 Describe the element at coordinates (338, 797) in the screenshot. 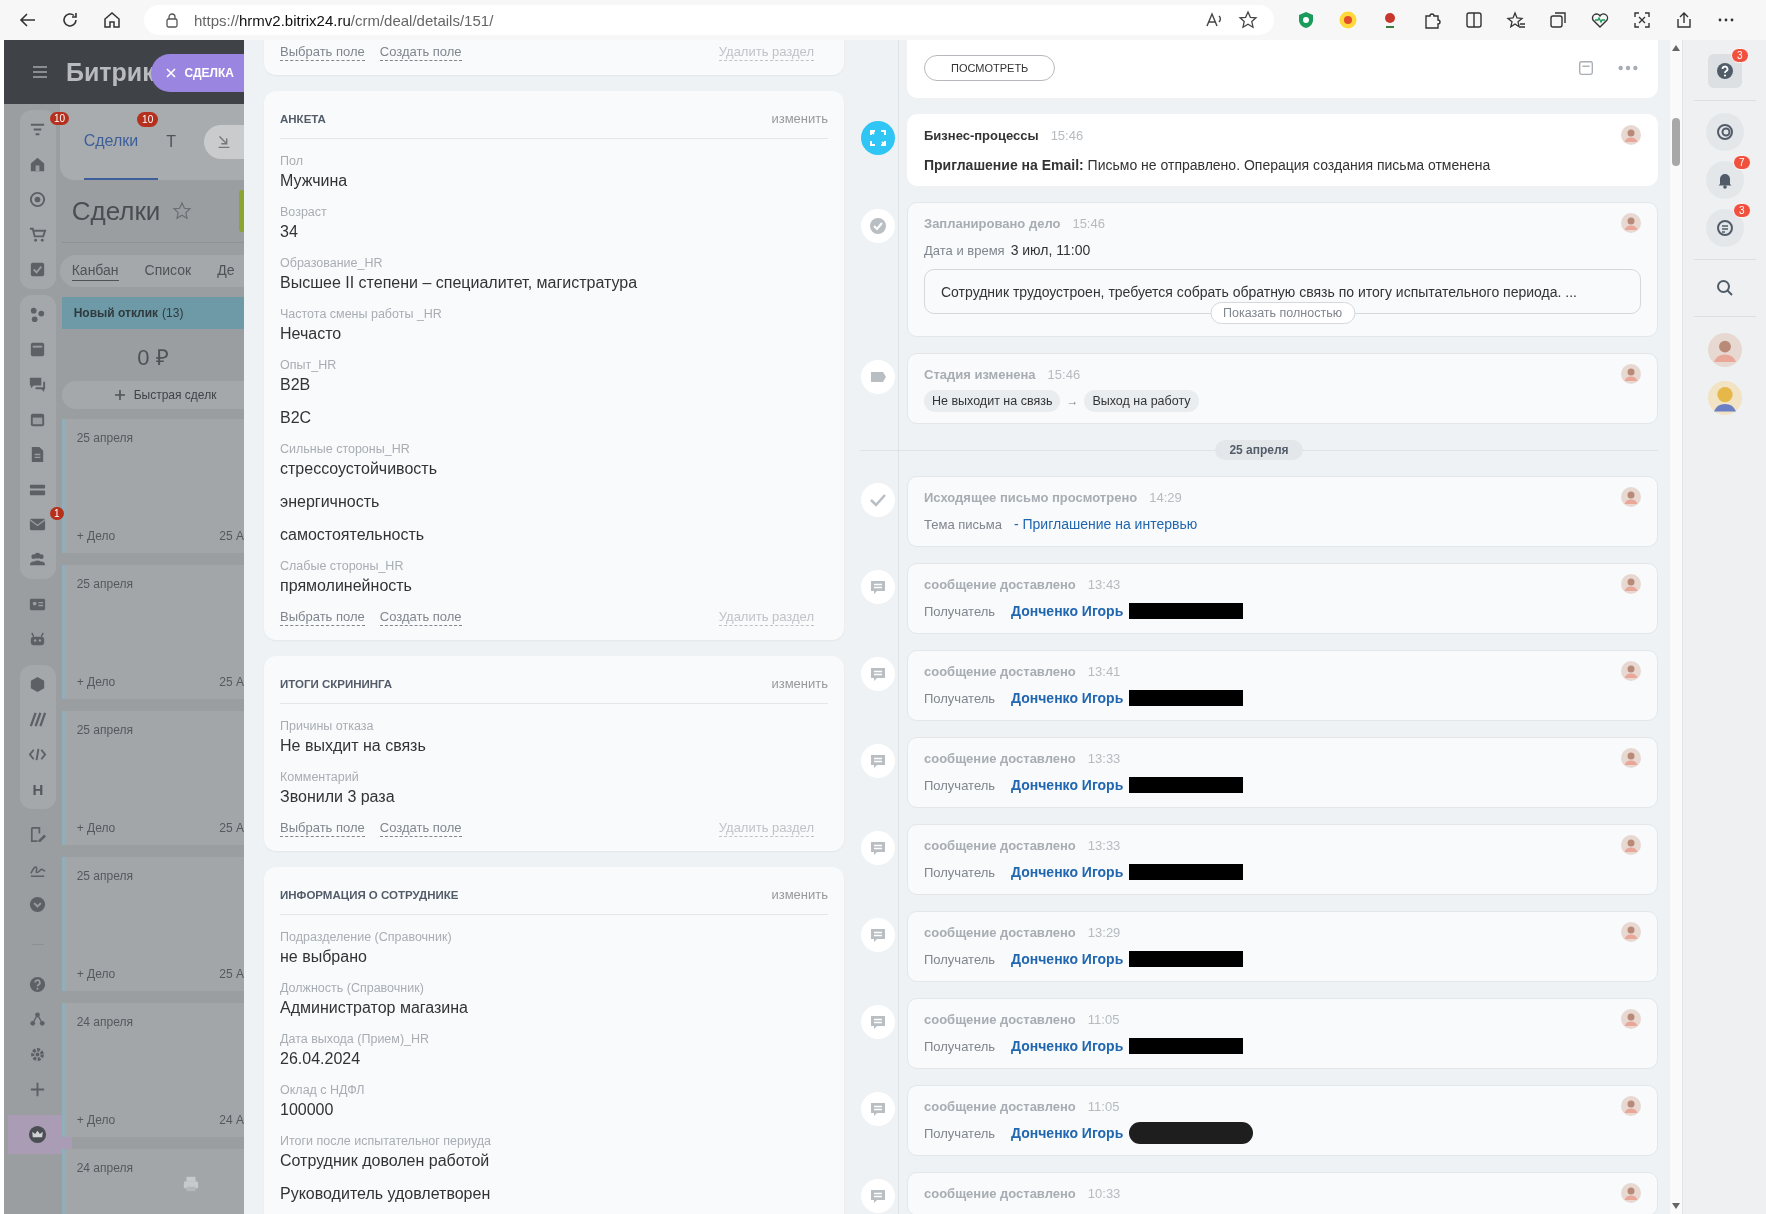

I see `field-value: Звонили 3 раза` at that location.